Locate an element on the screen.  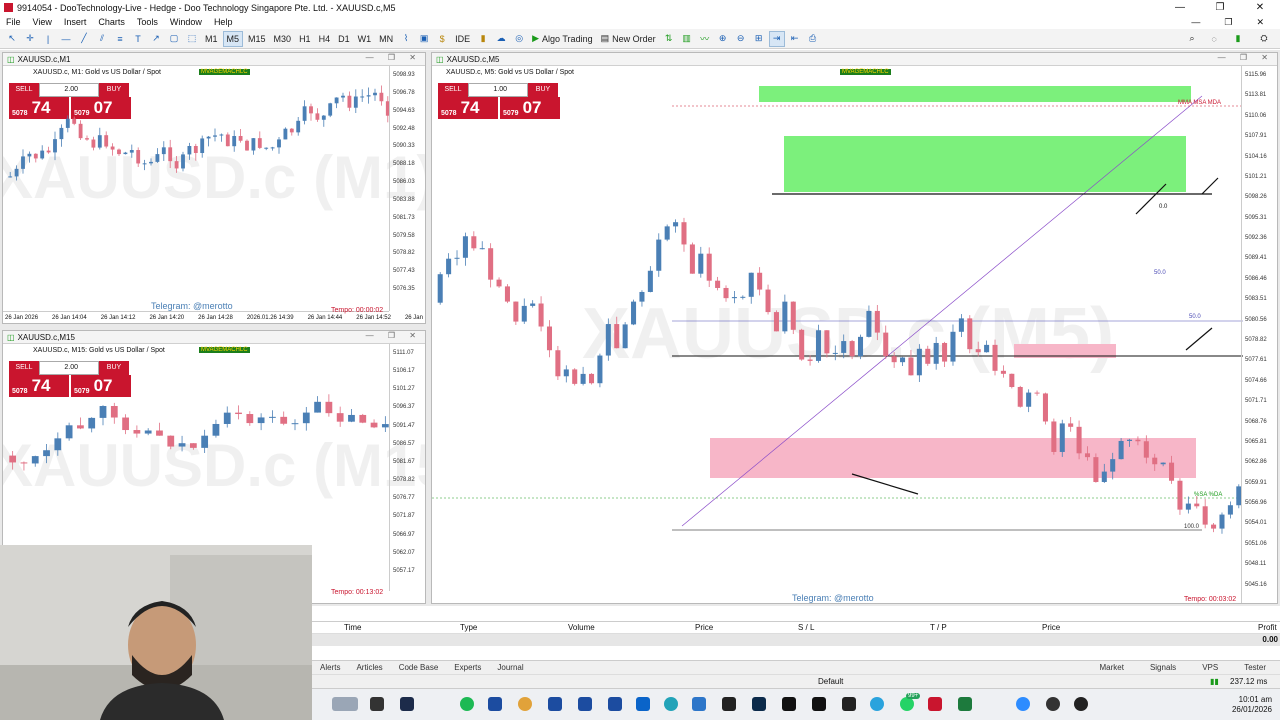
menu-charts: Charts is located at coordinates (111, 22).